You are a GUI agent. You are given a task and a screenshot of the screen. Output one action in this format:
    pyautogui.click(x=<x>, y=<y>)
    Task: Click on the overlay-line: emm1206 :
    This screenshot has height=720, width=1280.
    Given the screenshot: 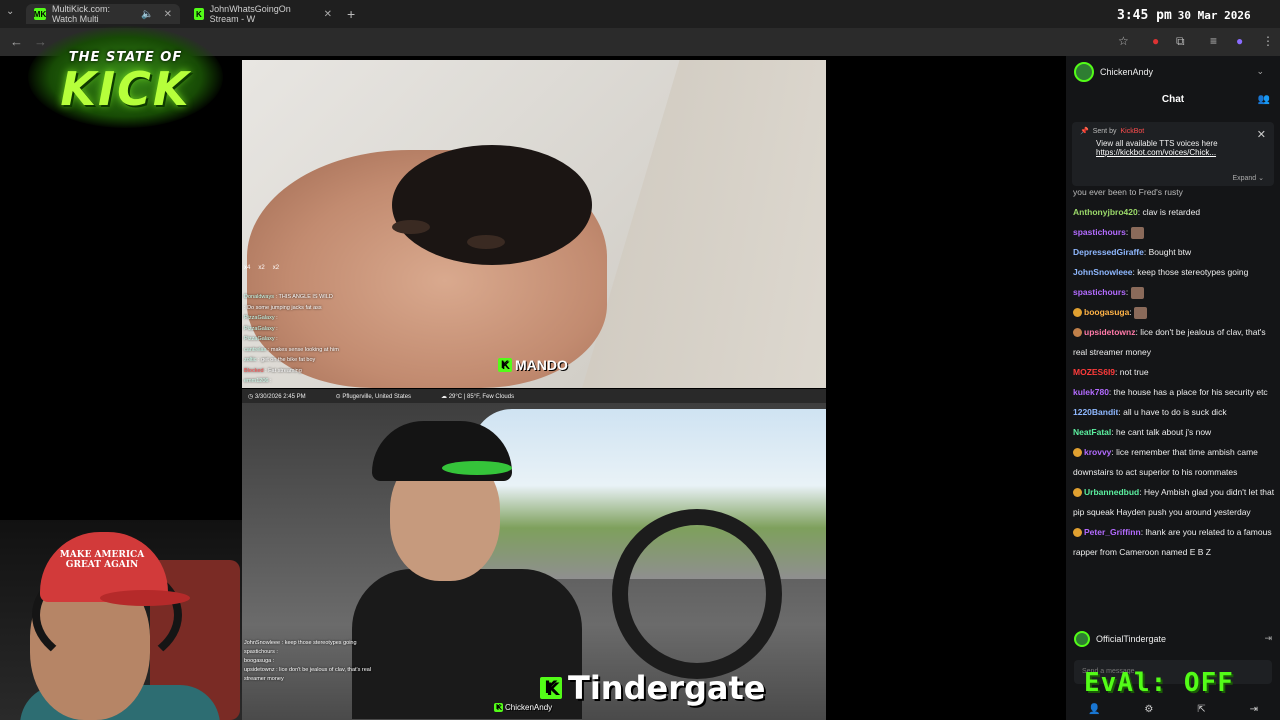 What is the action you would take?
    pyautogui.click(x=258, y=381)
    